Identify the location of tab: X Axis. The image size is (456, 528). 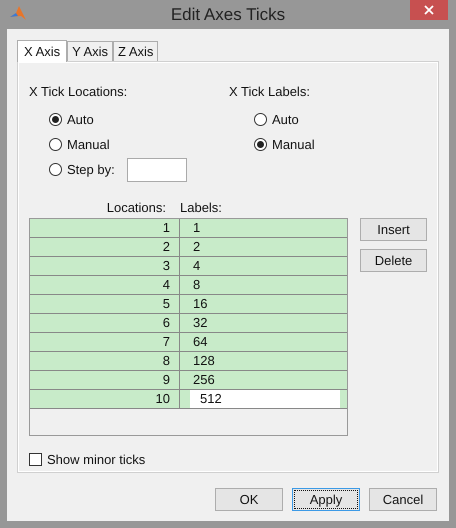
(42, 51).